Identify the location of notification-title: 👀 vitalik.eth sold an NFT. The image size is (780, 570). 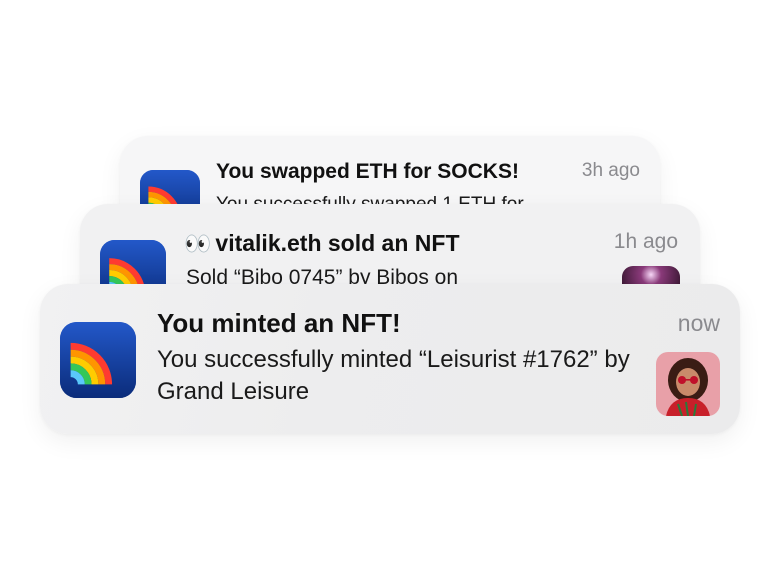
(322, 243).